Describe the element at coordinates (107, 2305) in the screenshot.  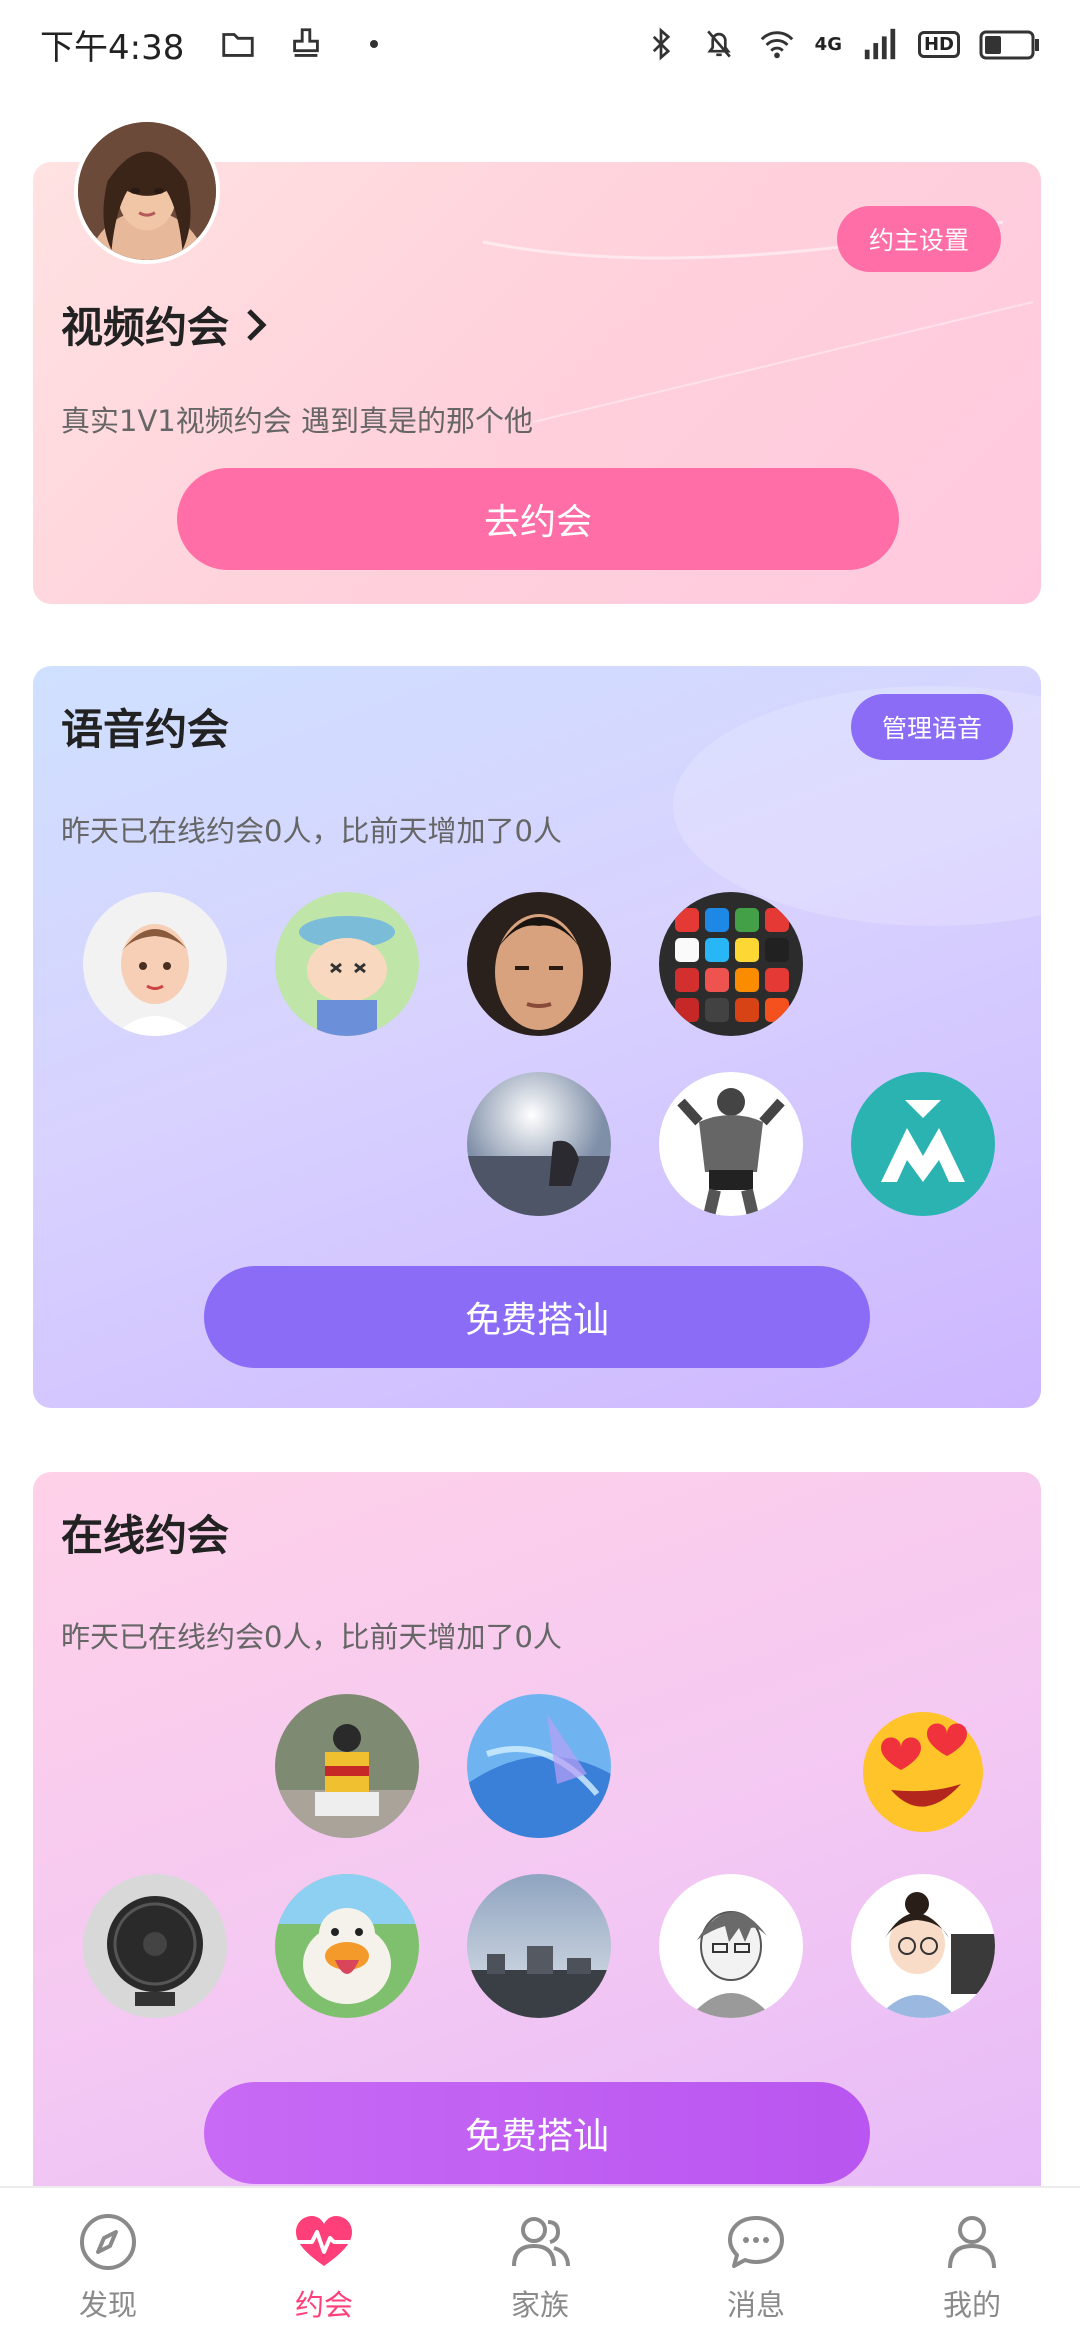
I see `tab-discover-label: 发现` at that location.